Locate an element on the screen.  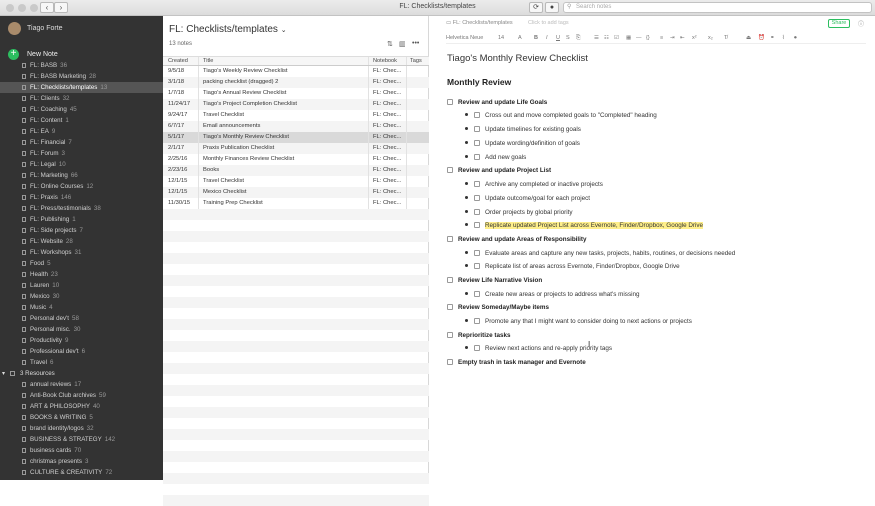
sidebar-notebook-item: FL: BASB 36 is located at coordinates (81, 65).